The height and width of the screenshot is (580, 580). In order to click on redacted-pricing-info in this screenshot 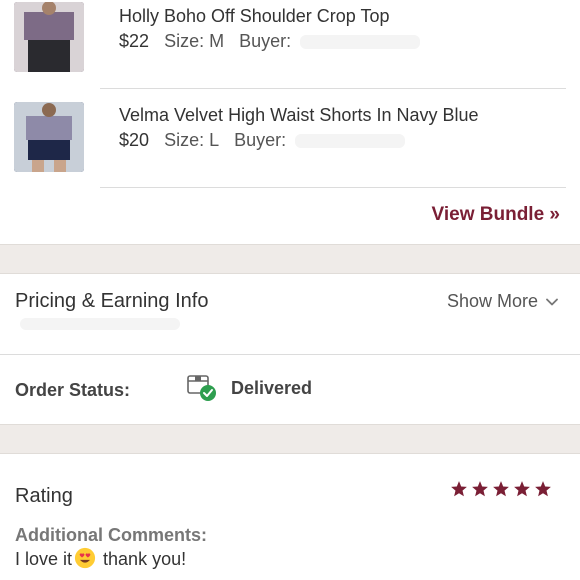, I will do `click(100, 324)`.